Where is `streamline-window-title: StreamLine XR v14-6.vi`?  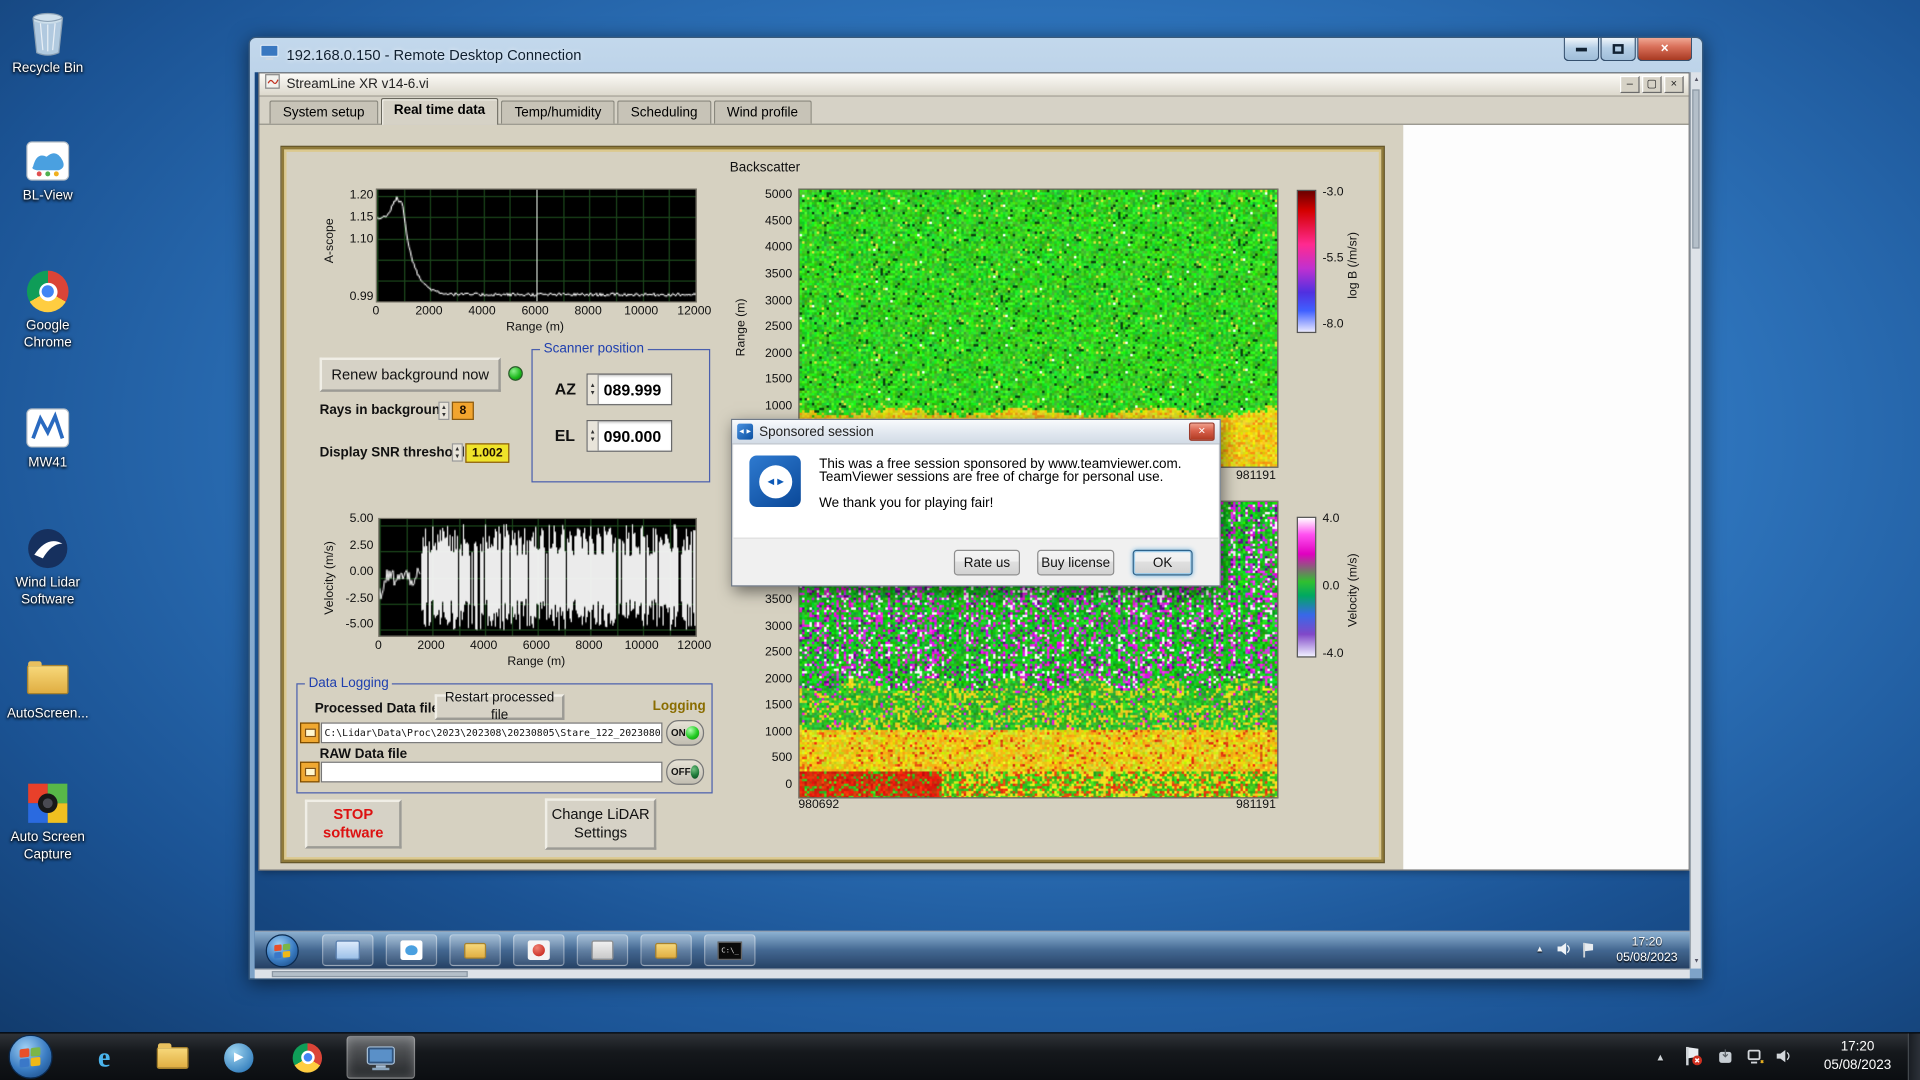 streamline-window-title: StreamLine XR v14-6.vi is located at coordinates (357, 84).